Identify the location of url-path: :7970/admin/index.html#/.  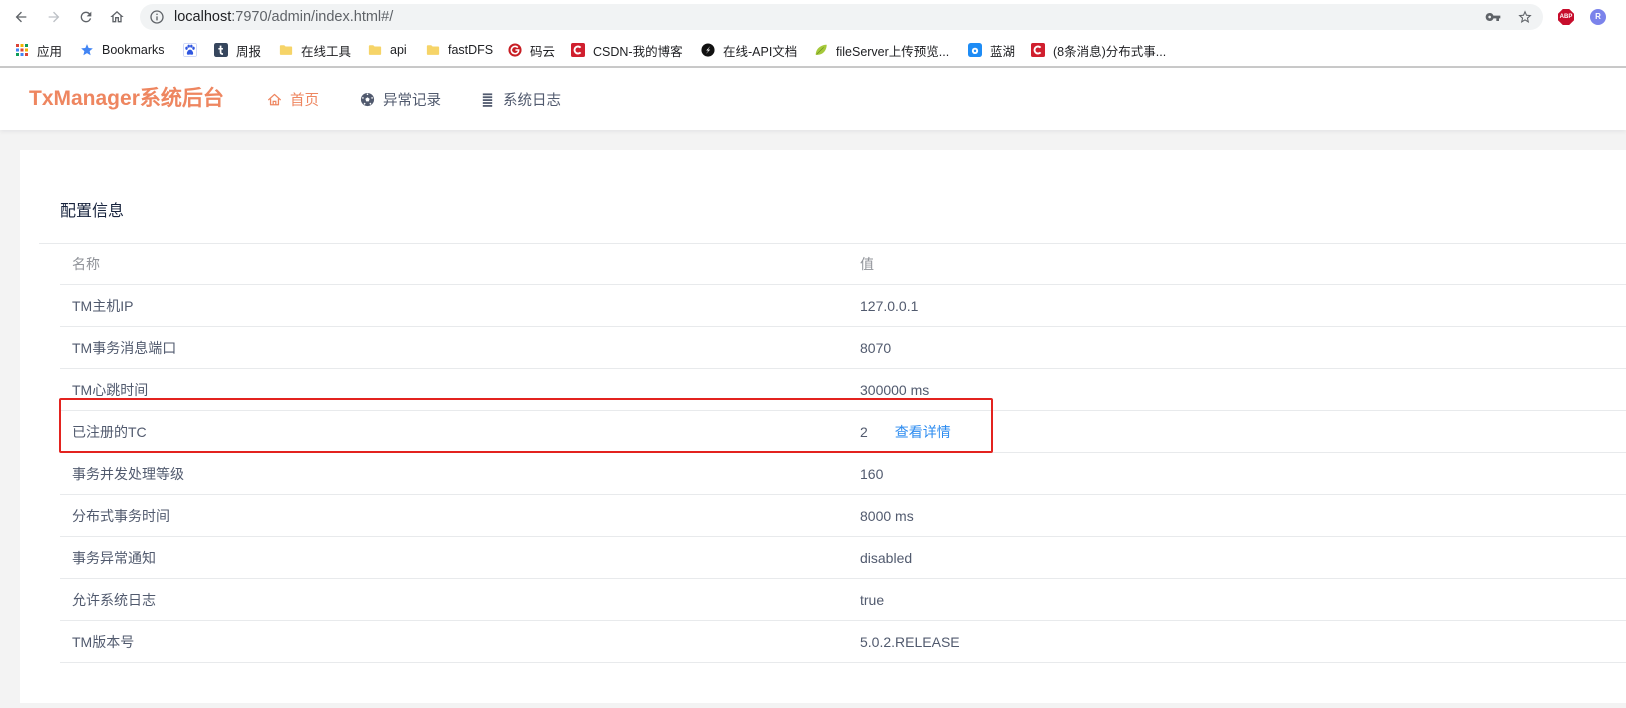
(312, 17).